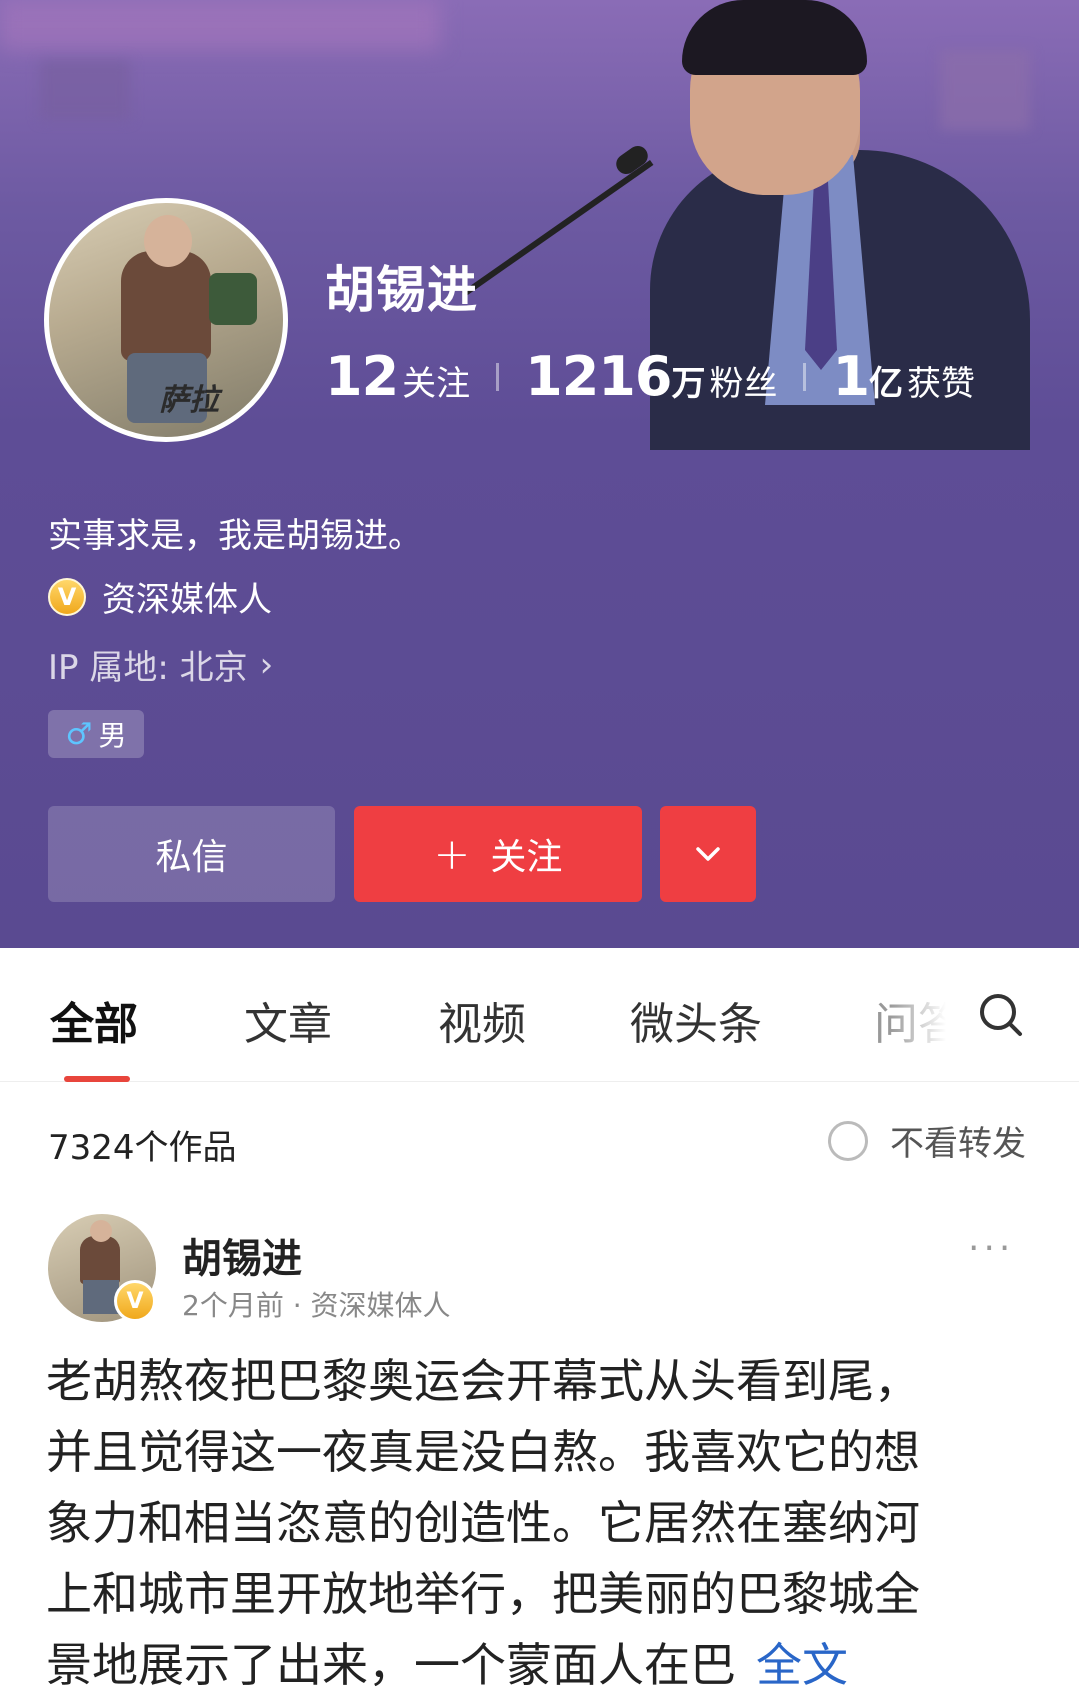  I want to click on active-tab-indicator, so click(97, 1079).